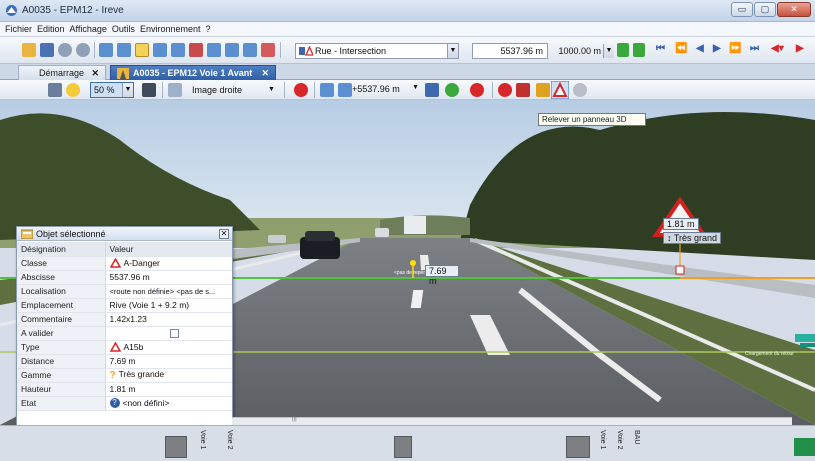 The height and width of the screenshot is (461, 815). Describe the element at coordinates (351, 51) in the screenshot. I see `sign-filter-value: Rue - Intersection` at that location.